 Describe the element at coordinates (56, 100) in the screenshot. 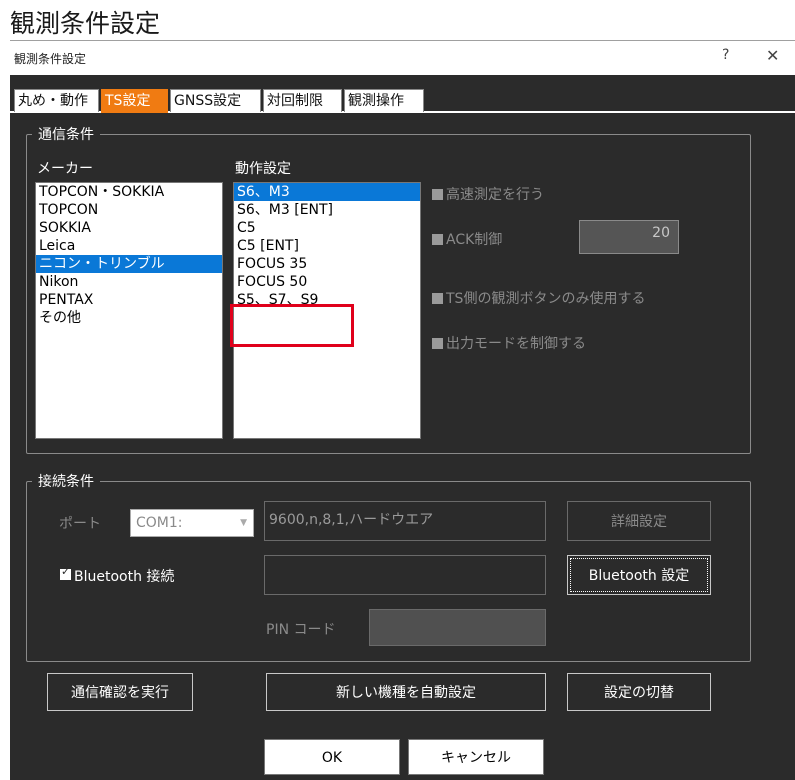

I see `tab-rounding: 丸め・動作` at that location.